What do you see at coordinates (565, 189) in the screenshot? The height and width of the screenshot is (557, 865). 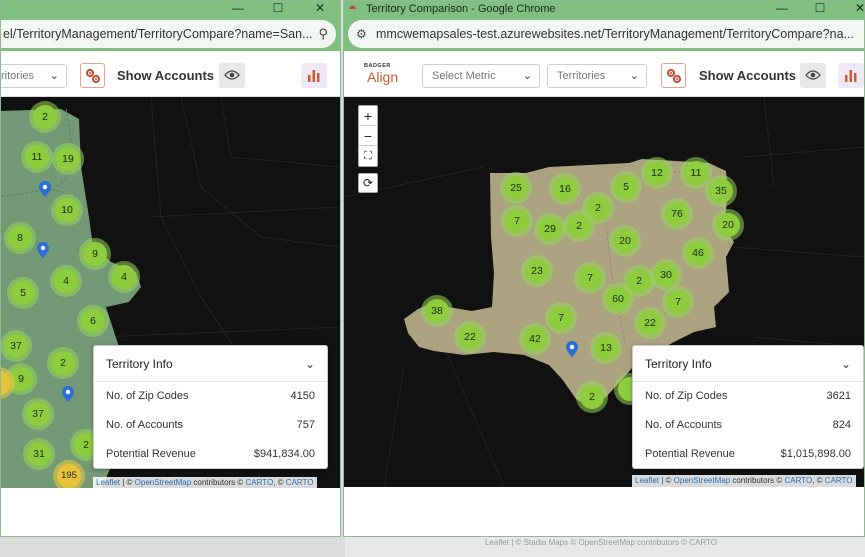 I see `cluster-marker: 16` at bounding box center [565, 189].